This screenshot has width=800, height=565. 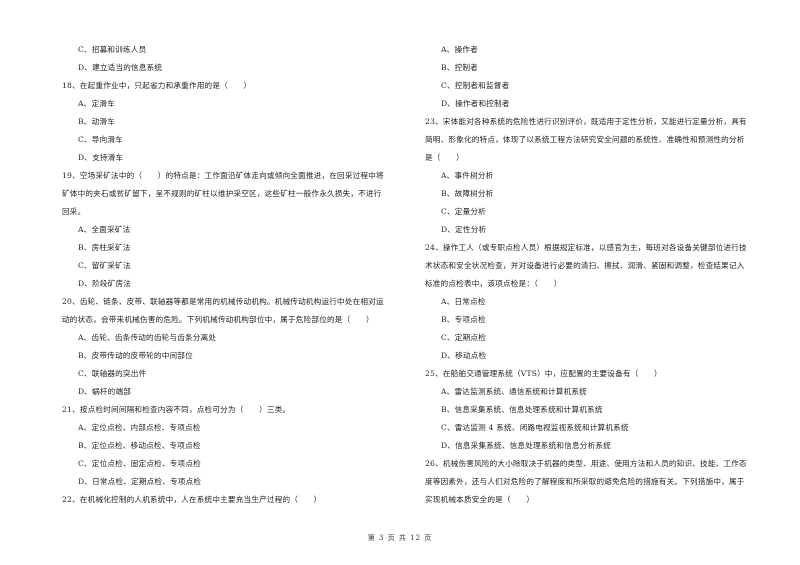 What do you see at coordinates (140, 481) in the screenshot?
I see `answer-option: D、日常点检、定期点检、专项点检` at bounding box center [140, 481].